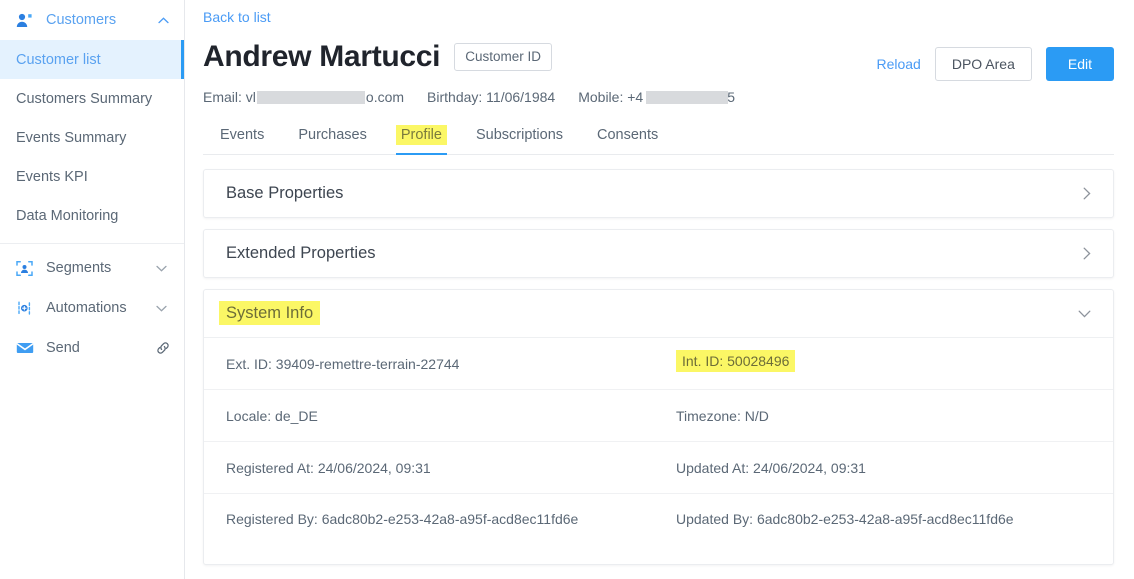  I want to click on ext-id-value: Ext. ID: 39409-remettre-terrain-22744, so click(343, 363).